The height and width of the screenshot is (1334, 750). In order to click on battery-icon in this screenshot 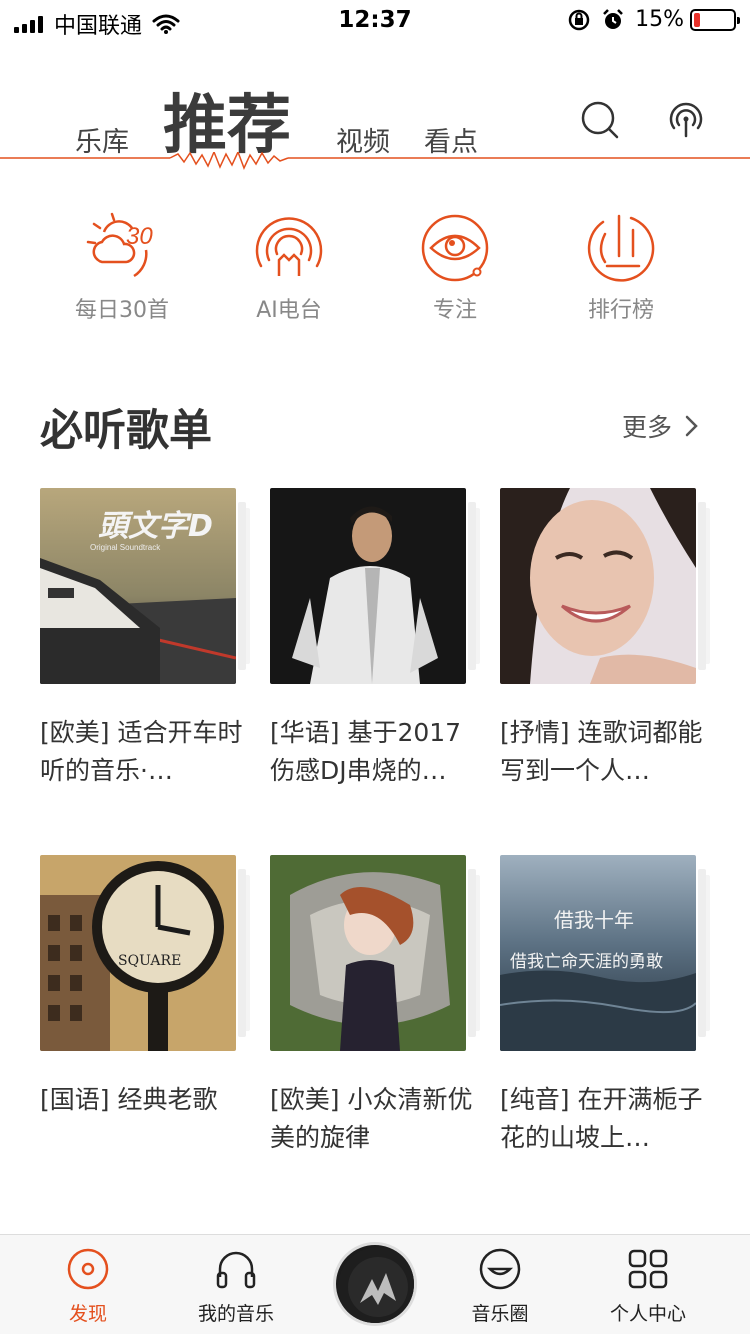, I will do `click(715, 19)`.